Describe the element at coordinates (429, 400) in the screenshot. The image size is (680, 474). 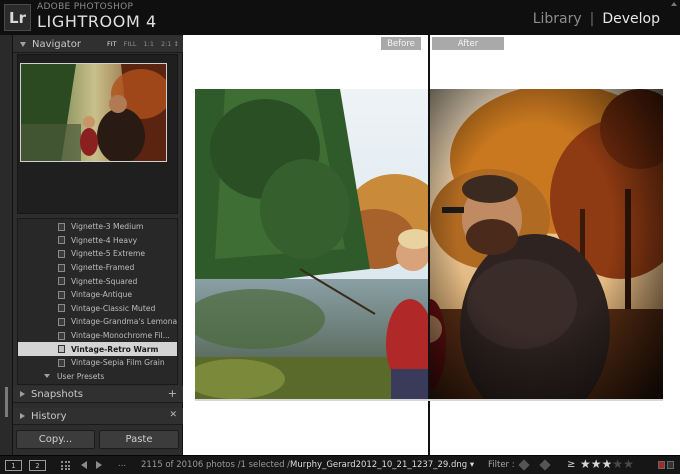
I see `photo-drop-shadow` at that location.